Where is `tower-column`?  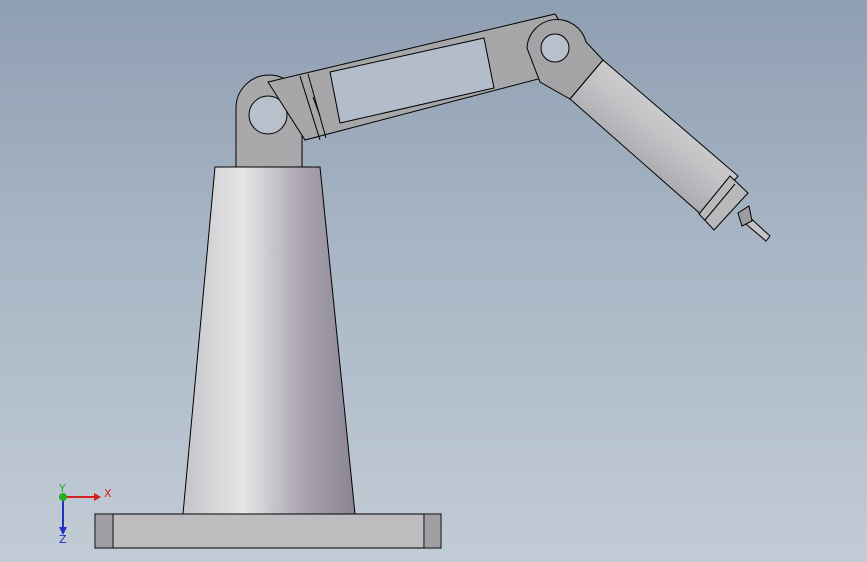 tower-column is located at coordinates (269, 340).